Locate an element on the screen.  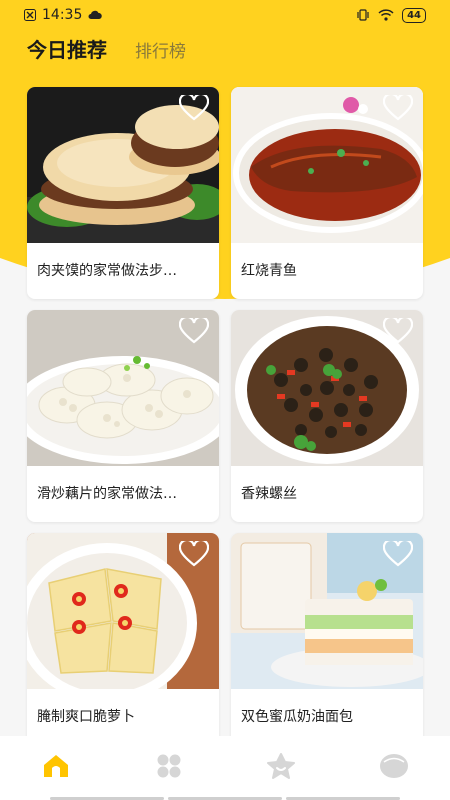
nav-category is located at coordinates (169, 766).